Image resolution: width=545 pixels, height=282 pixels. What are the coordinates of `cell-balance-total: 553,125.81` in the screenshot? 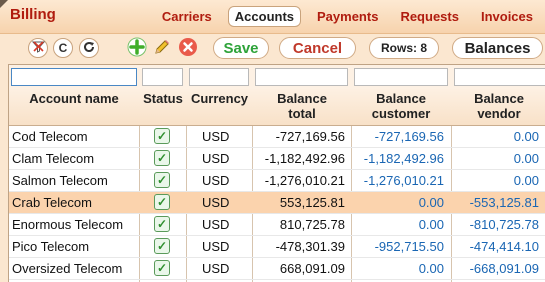 It's located at (312, 202).